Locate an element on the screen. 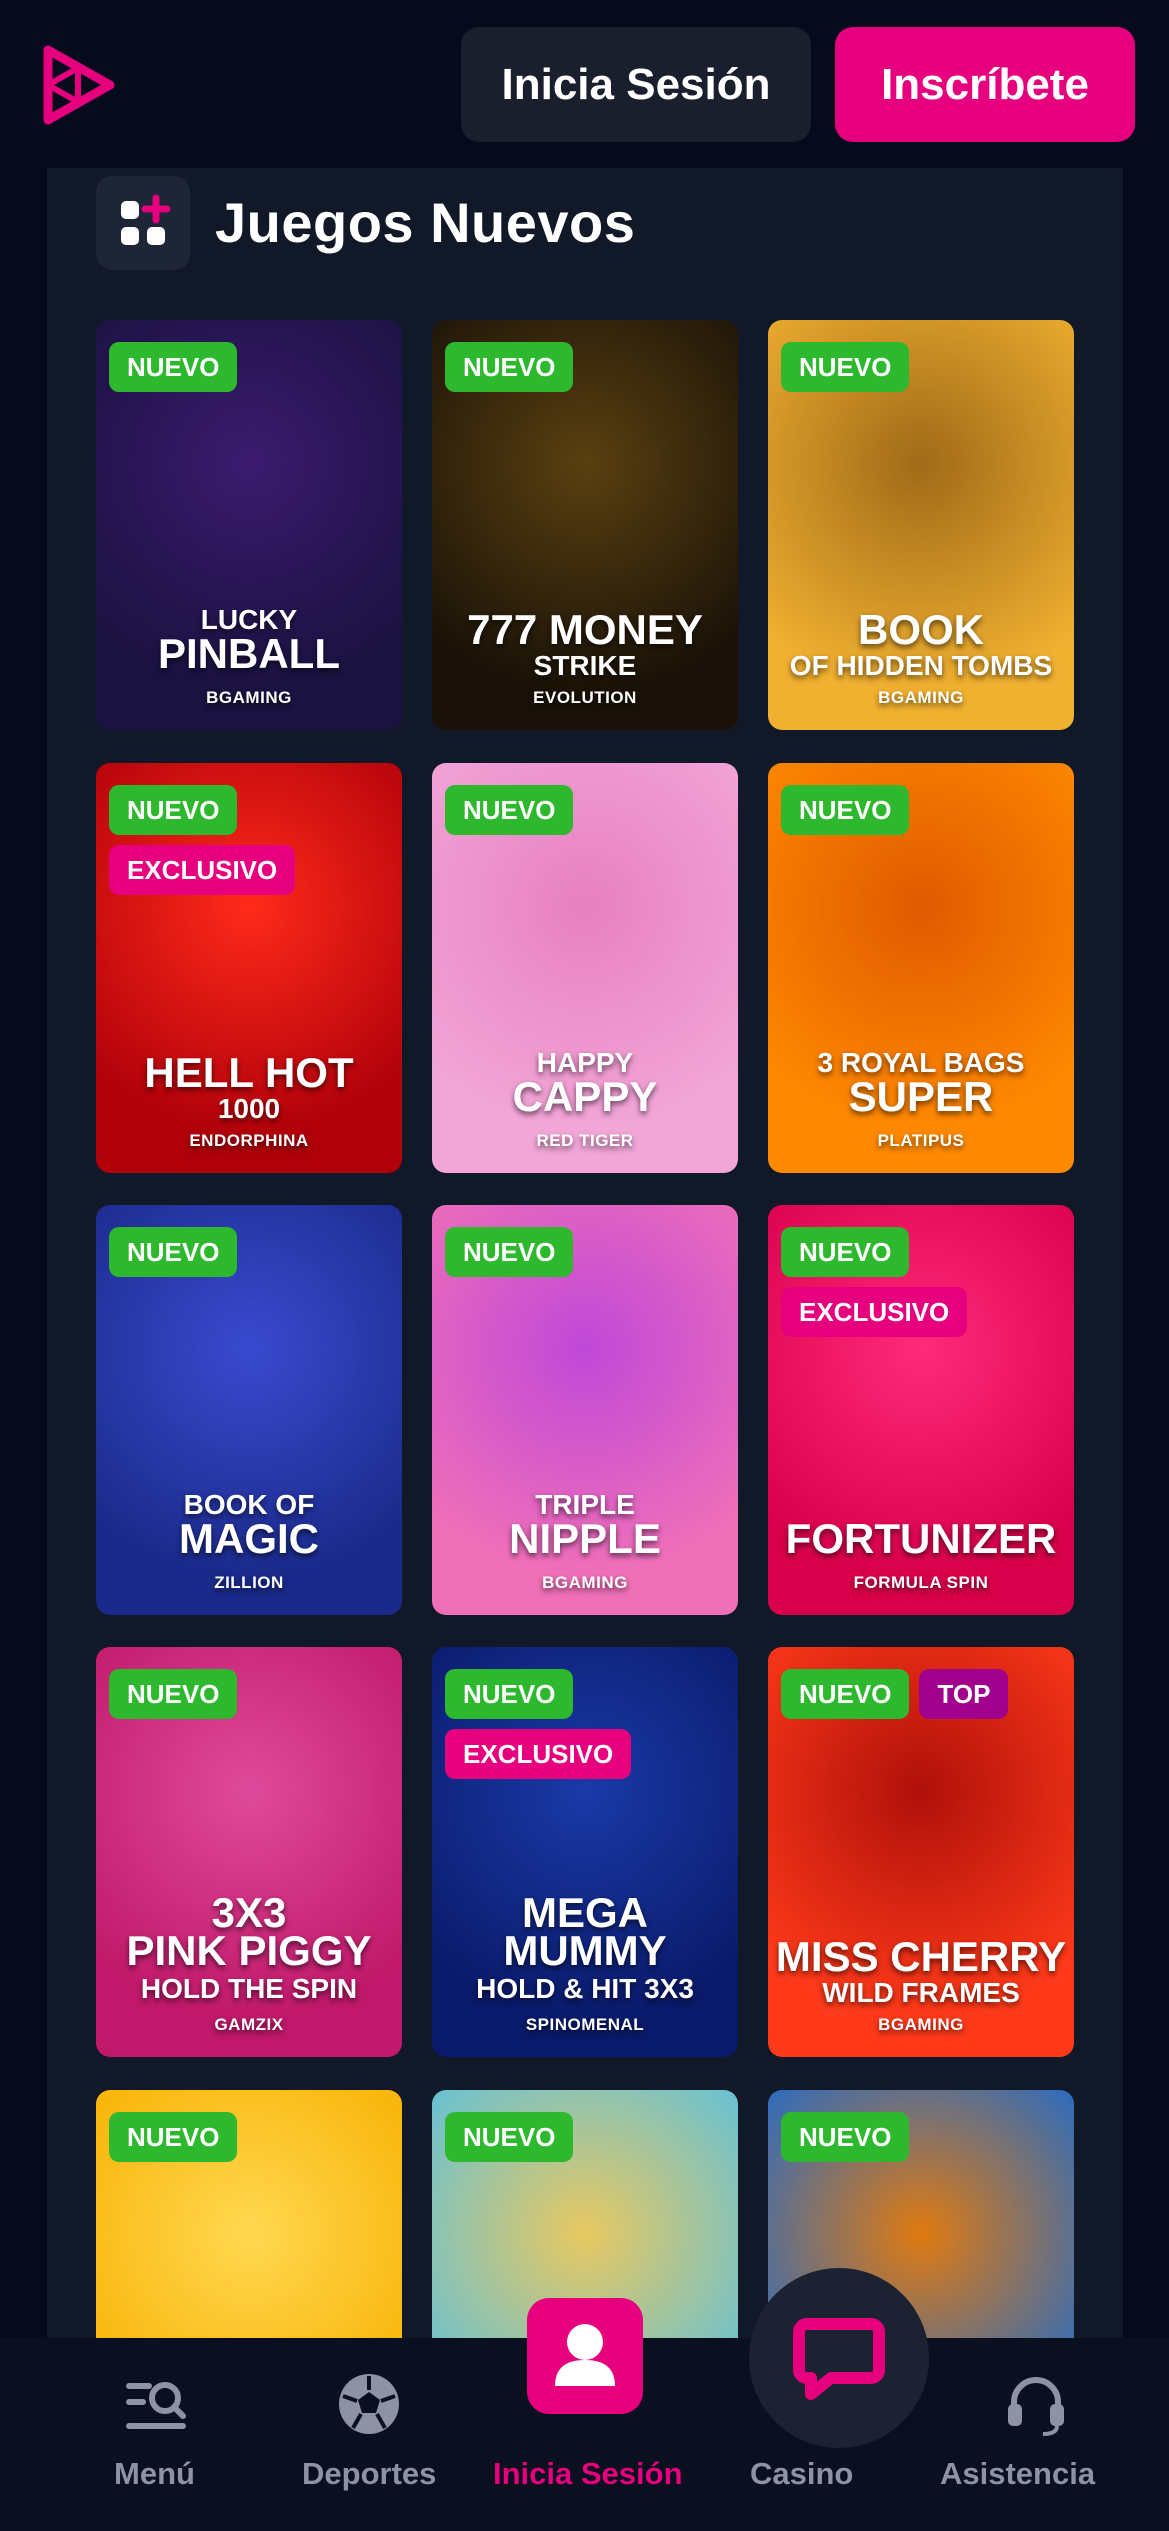  game-card: NUEVO LUCKY PINBALL BGAMING is located at coordinates (249, 525).